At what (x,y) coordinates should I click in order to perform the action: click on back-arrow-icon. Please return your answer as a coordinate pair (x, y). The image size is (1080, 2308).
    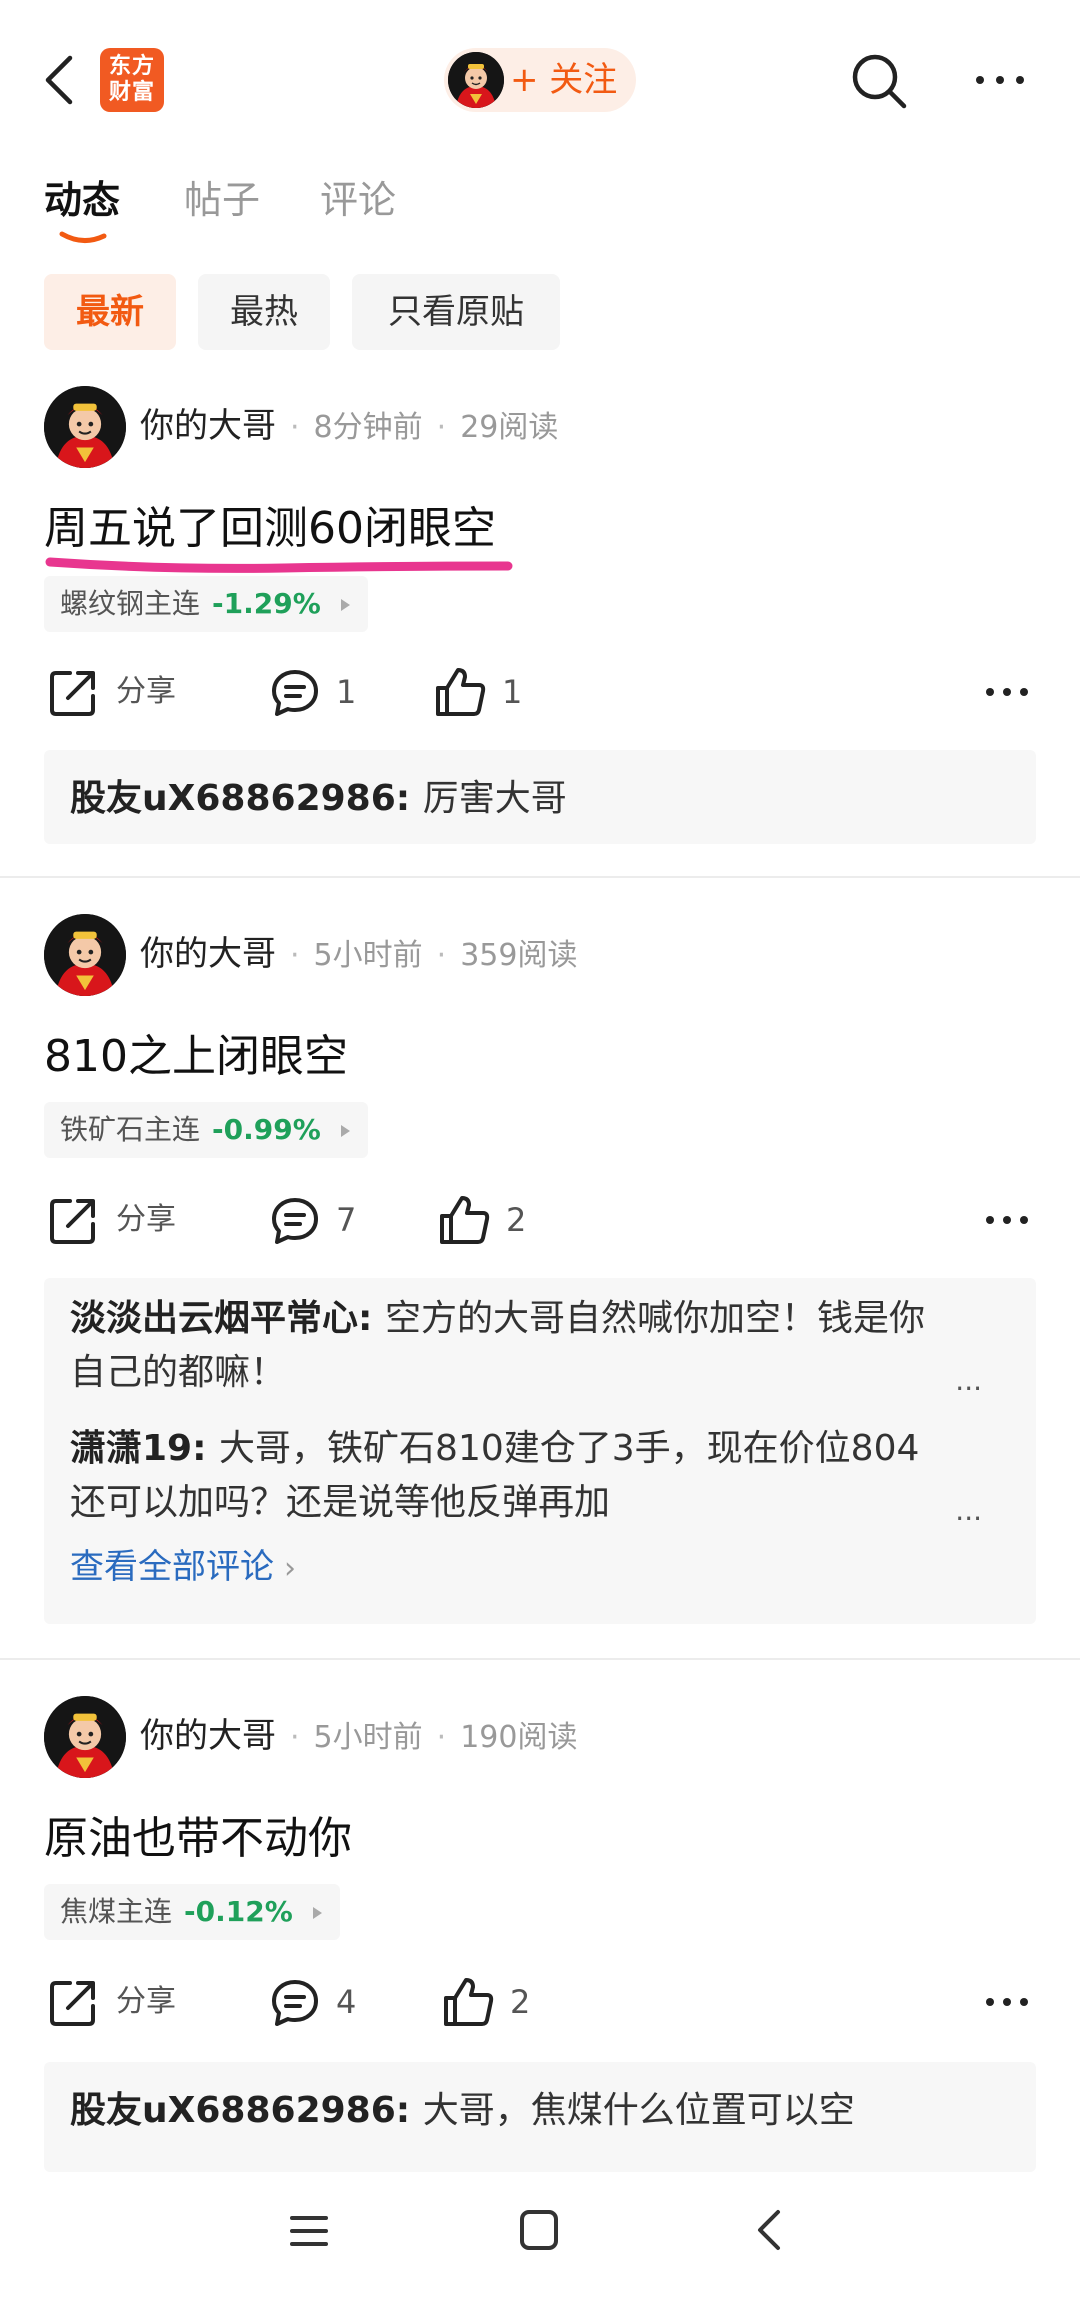
    Looking at the image, I should click on (60, 80).